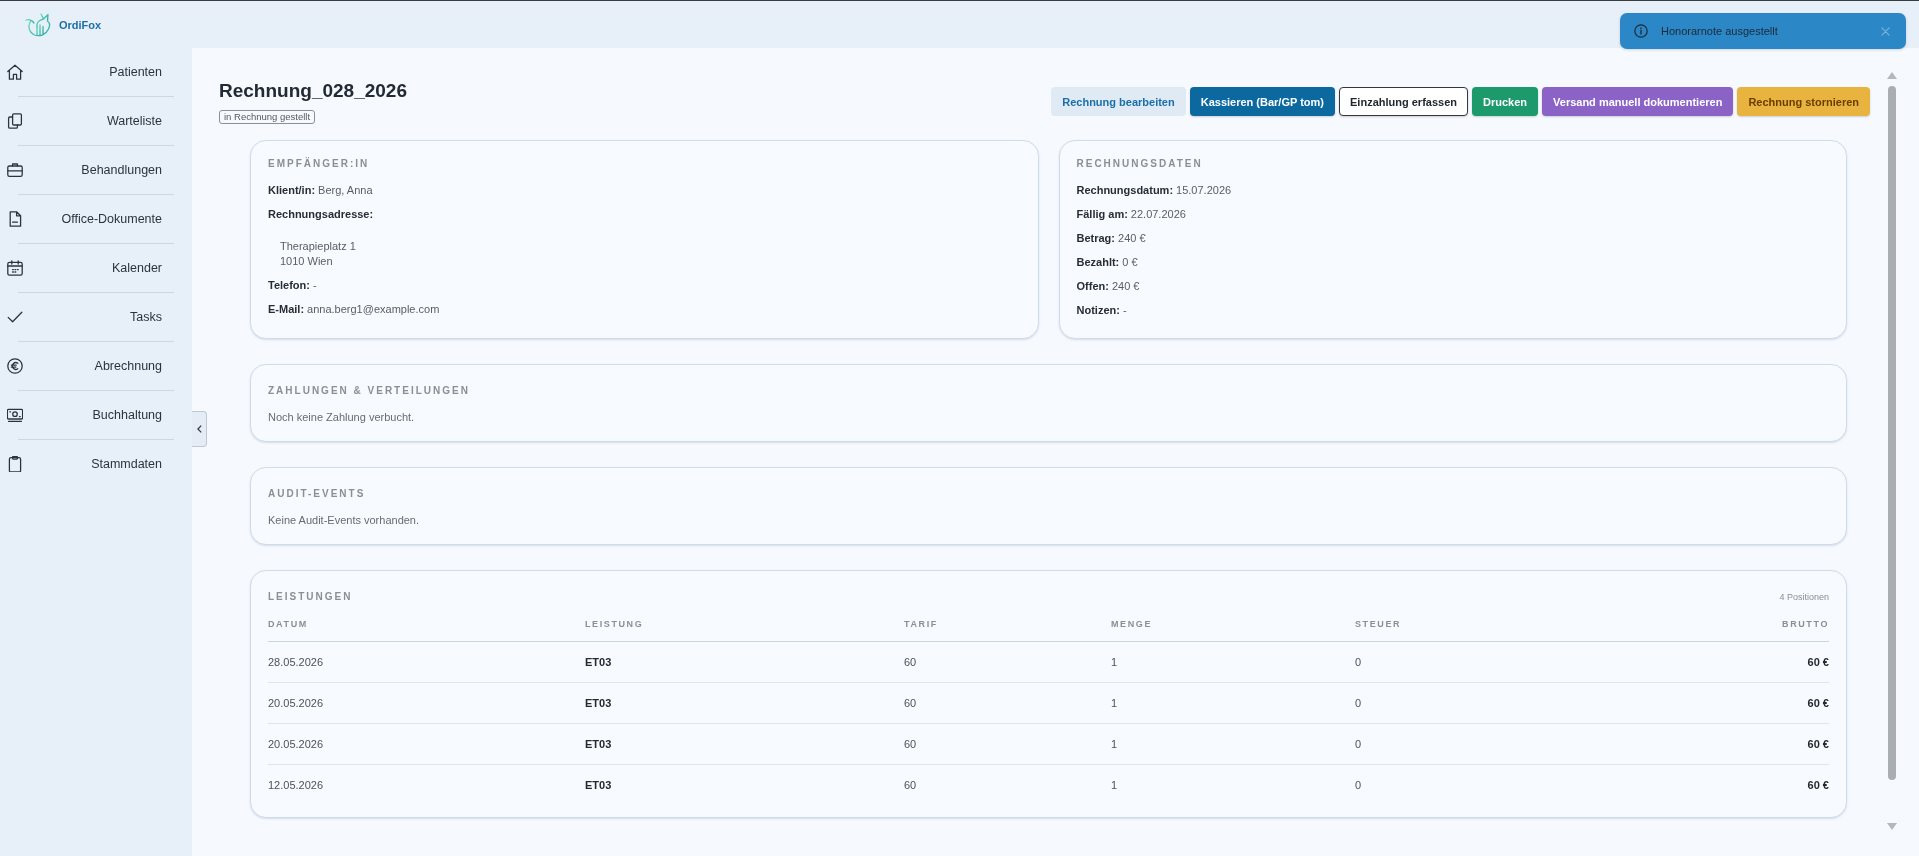 The image size is (1919, 856). Describe the element at coordinates (96, 415) in the screenshot. I see `sidebar-item: Buchhaltung` at that location.